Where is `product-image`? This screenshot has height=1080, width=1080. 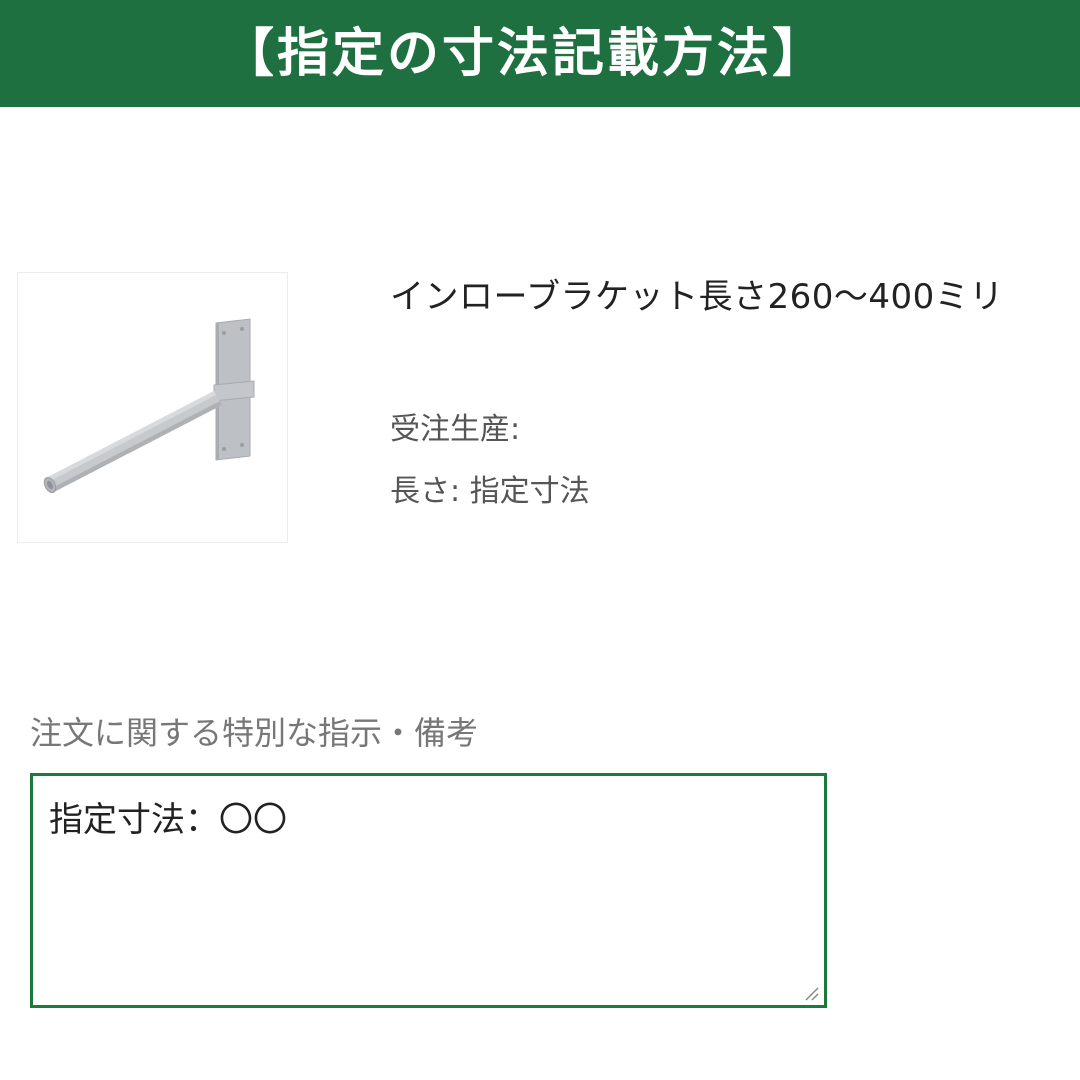
product-image is located at coordinates (152, 407).